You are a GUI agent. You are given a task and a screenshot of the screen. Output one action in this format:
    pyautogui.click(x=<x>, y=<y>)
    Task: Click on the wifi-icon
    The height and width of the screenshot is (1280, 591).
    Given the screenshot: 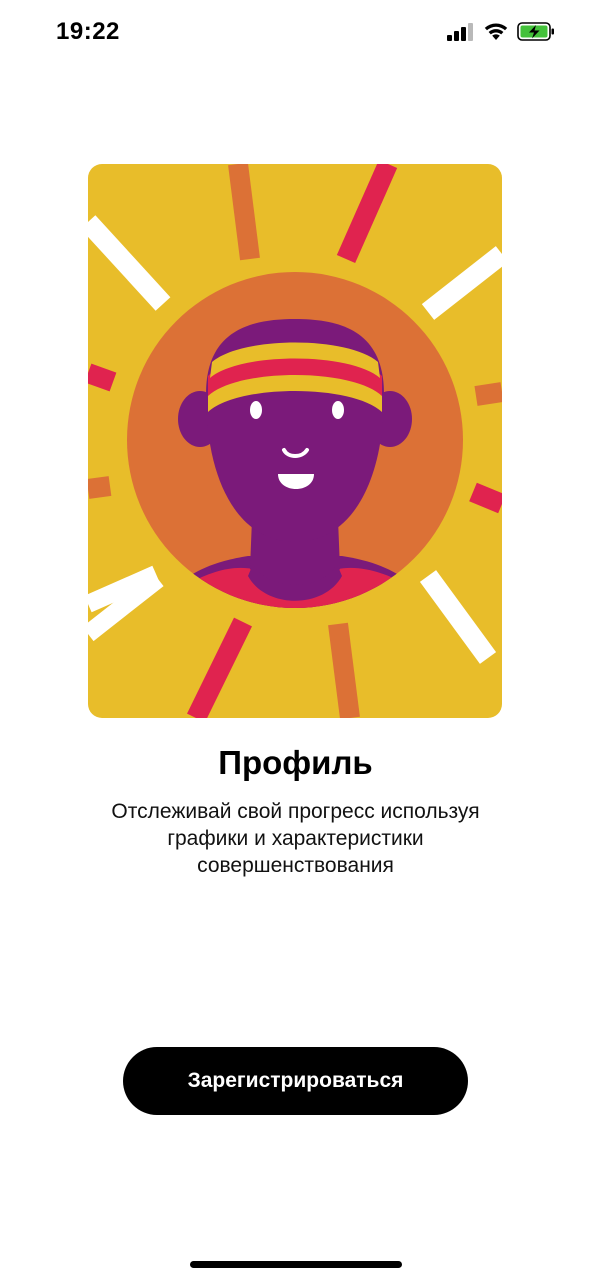 What is the action you would take?
    pyautogui.click(x=496, y=31)
    